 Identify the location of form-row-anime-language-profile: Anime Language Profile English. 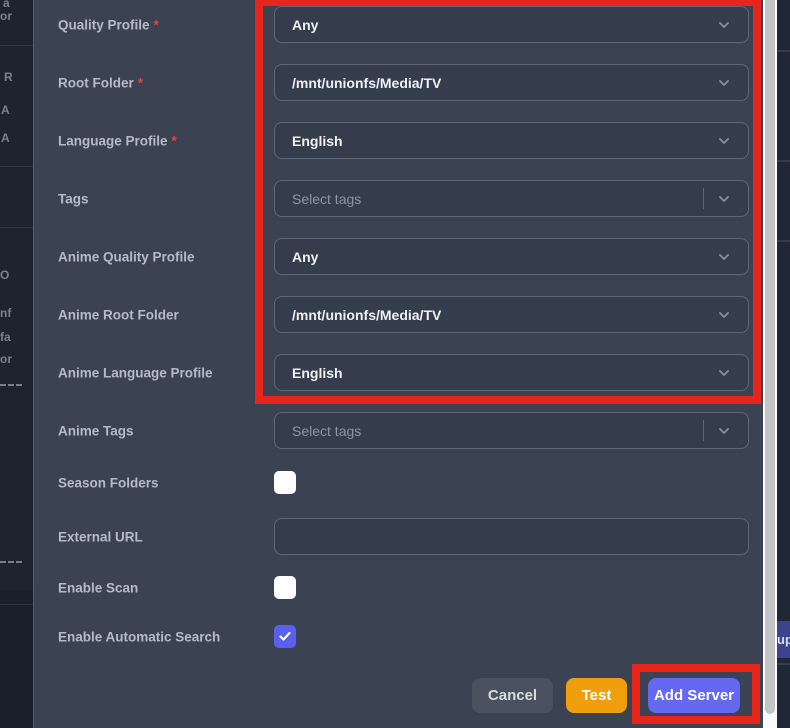
(399, 372).